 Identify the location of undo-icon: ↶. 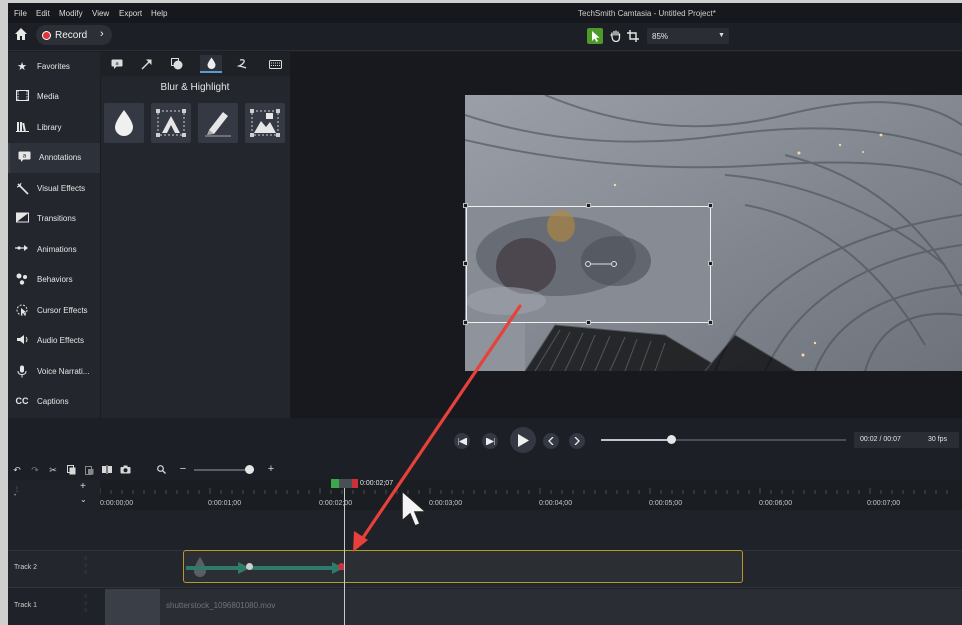
(17, 470).